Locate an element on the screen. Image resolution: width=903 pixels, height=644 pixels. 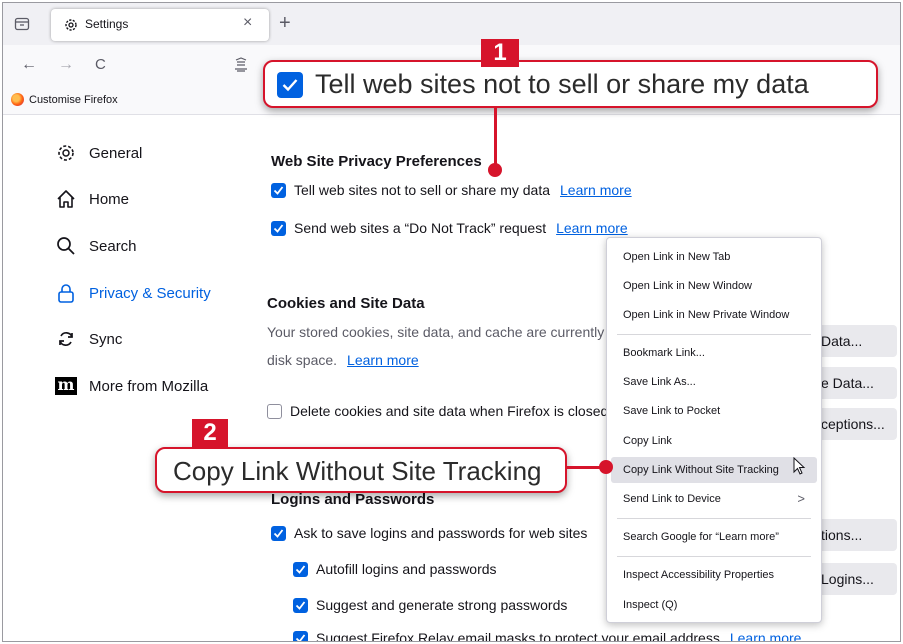
search-icon is located at coordinates (66, 246).